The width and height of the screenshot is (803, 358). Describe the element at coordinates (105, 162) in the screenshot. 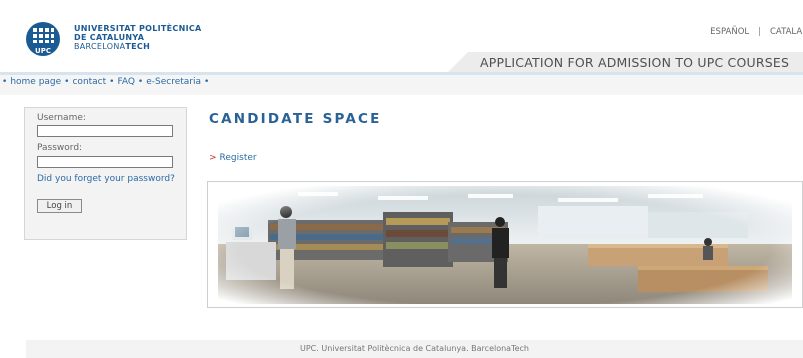

I see `password-input` at that location.